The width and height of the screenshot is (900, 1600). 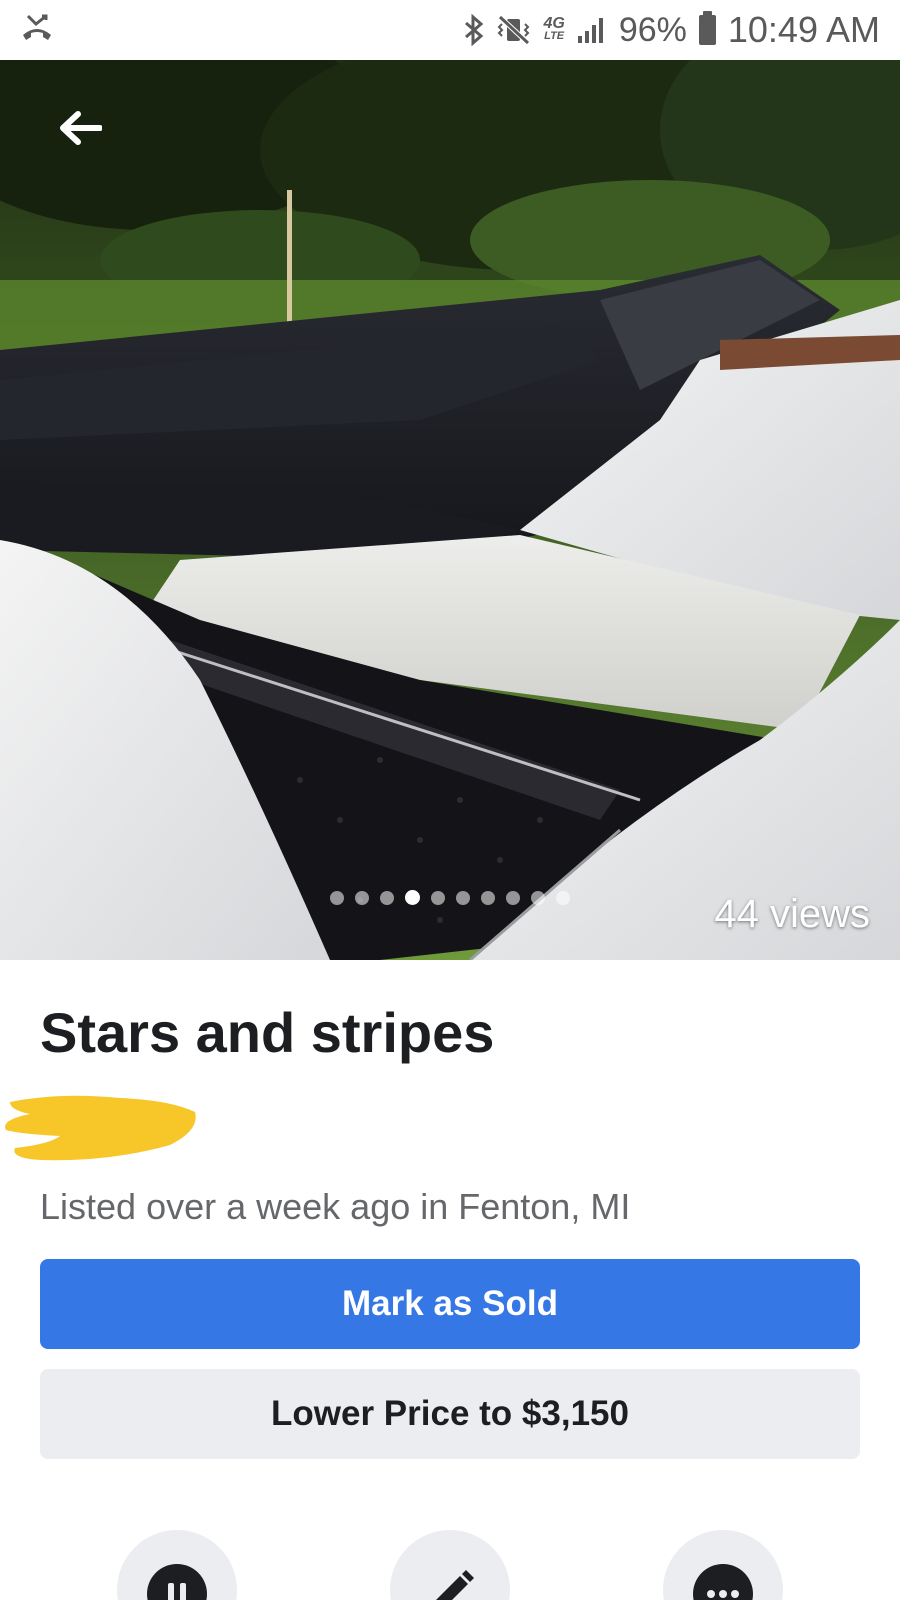 What do you see at coordinates (335, 1206) in the screenshot?
I see `listed-location-text: Listed over a week ago in Fenton, MI` at bounding box center [335, 1206].